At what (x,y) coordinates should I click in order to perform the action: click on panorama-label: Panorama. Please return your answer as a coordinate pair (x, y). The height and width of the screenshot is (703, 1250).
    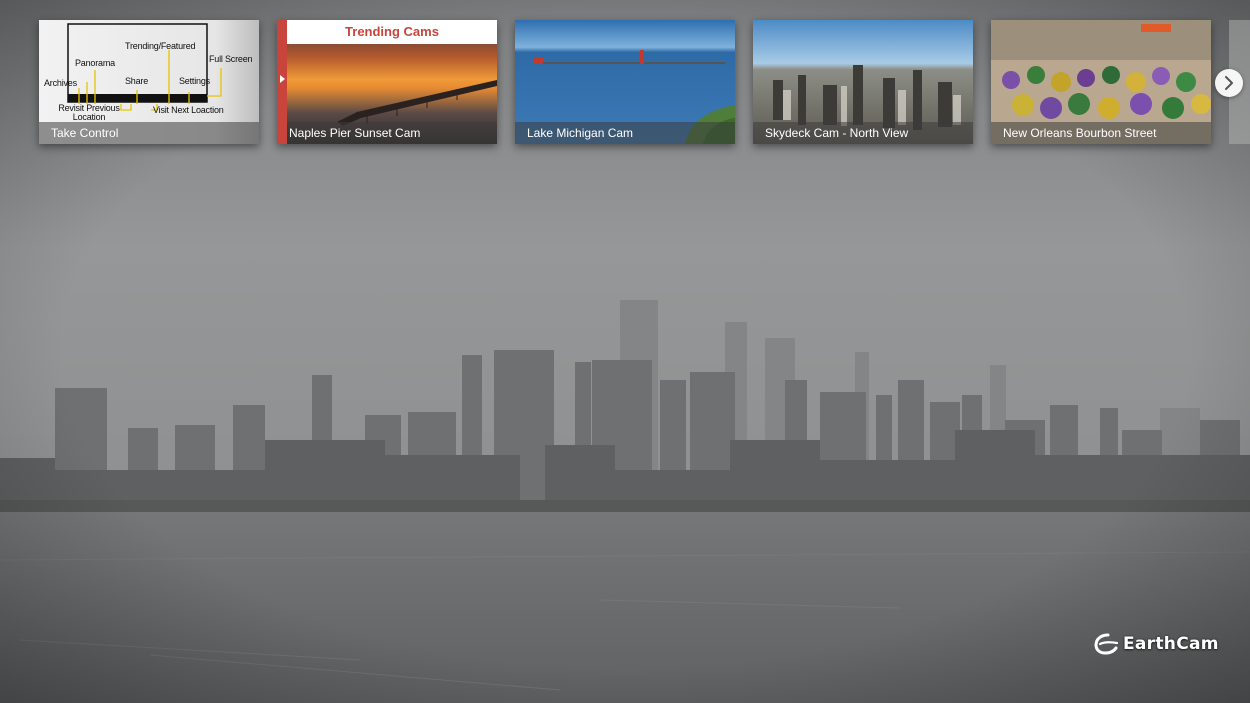
    Looking at the image, I should click on (95, 63).